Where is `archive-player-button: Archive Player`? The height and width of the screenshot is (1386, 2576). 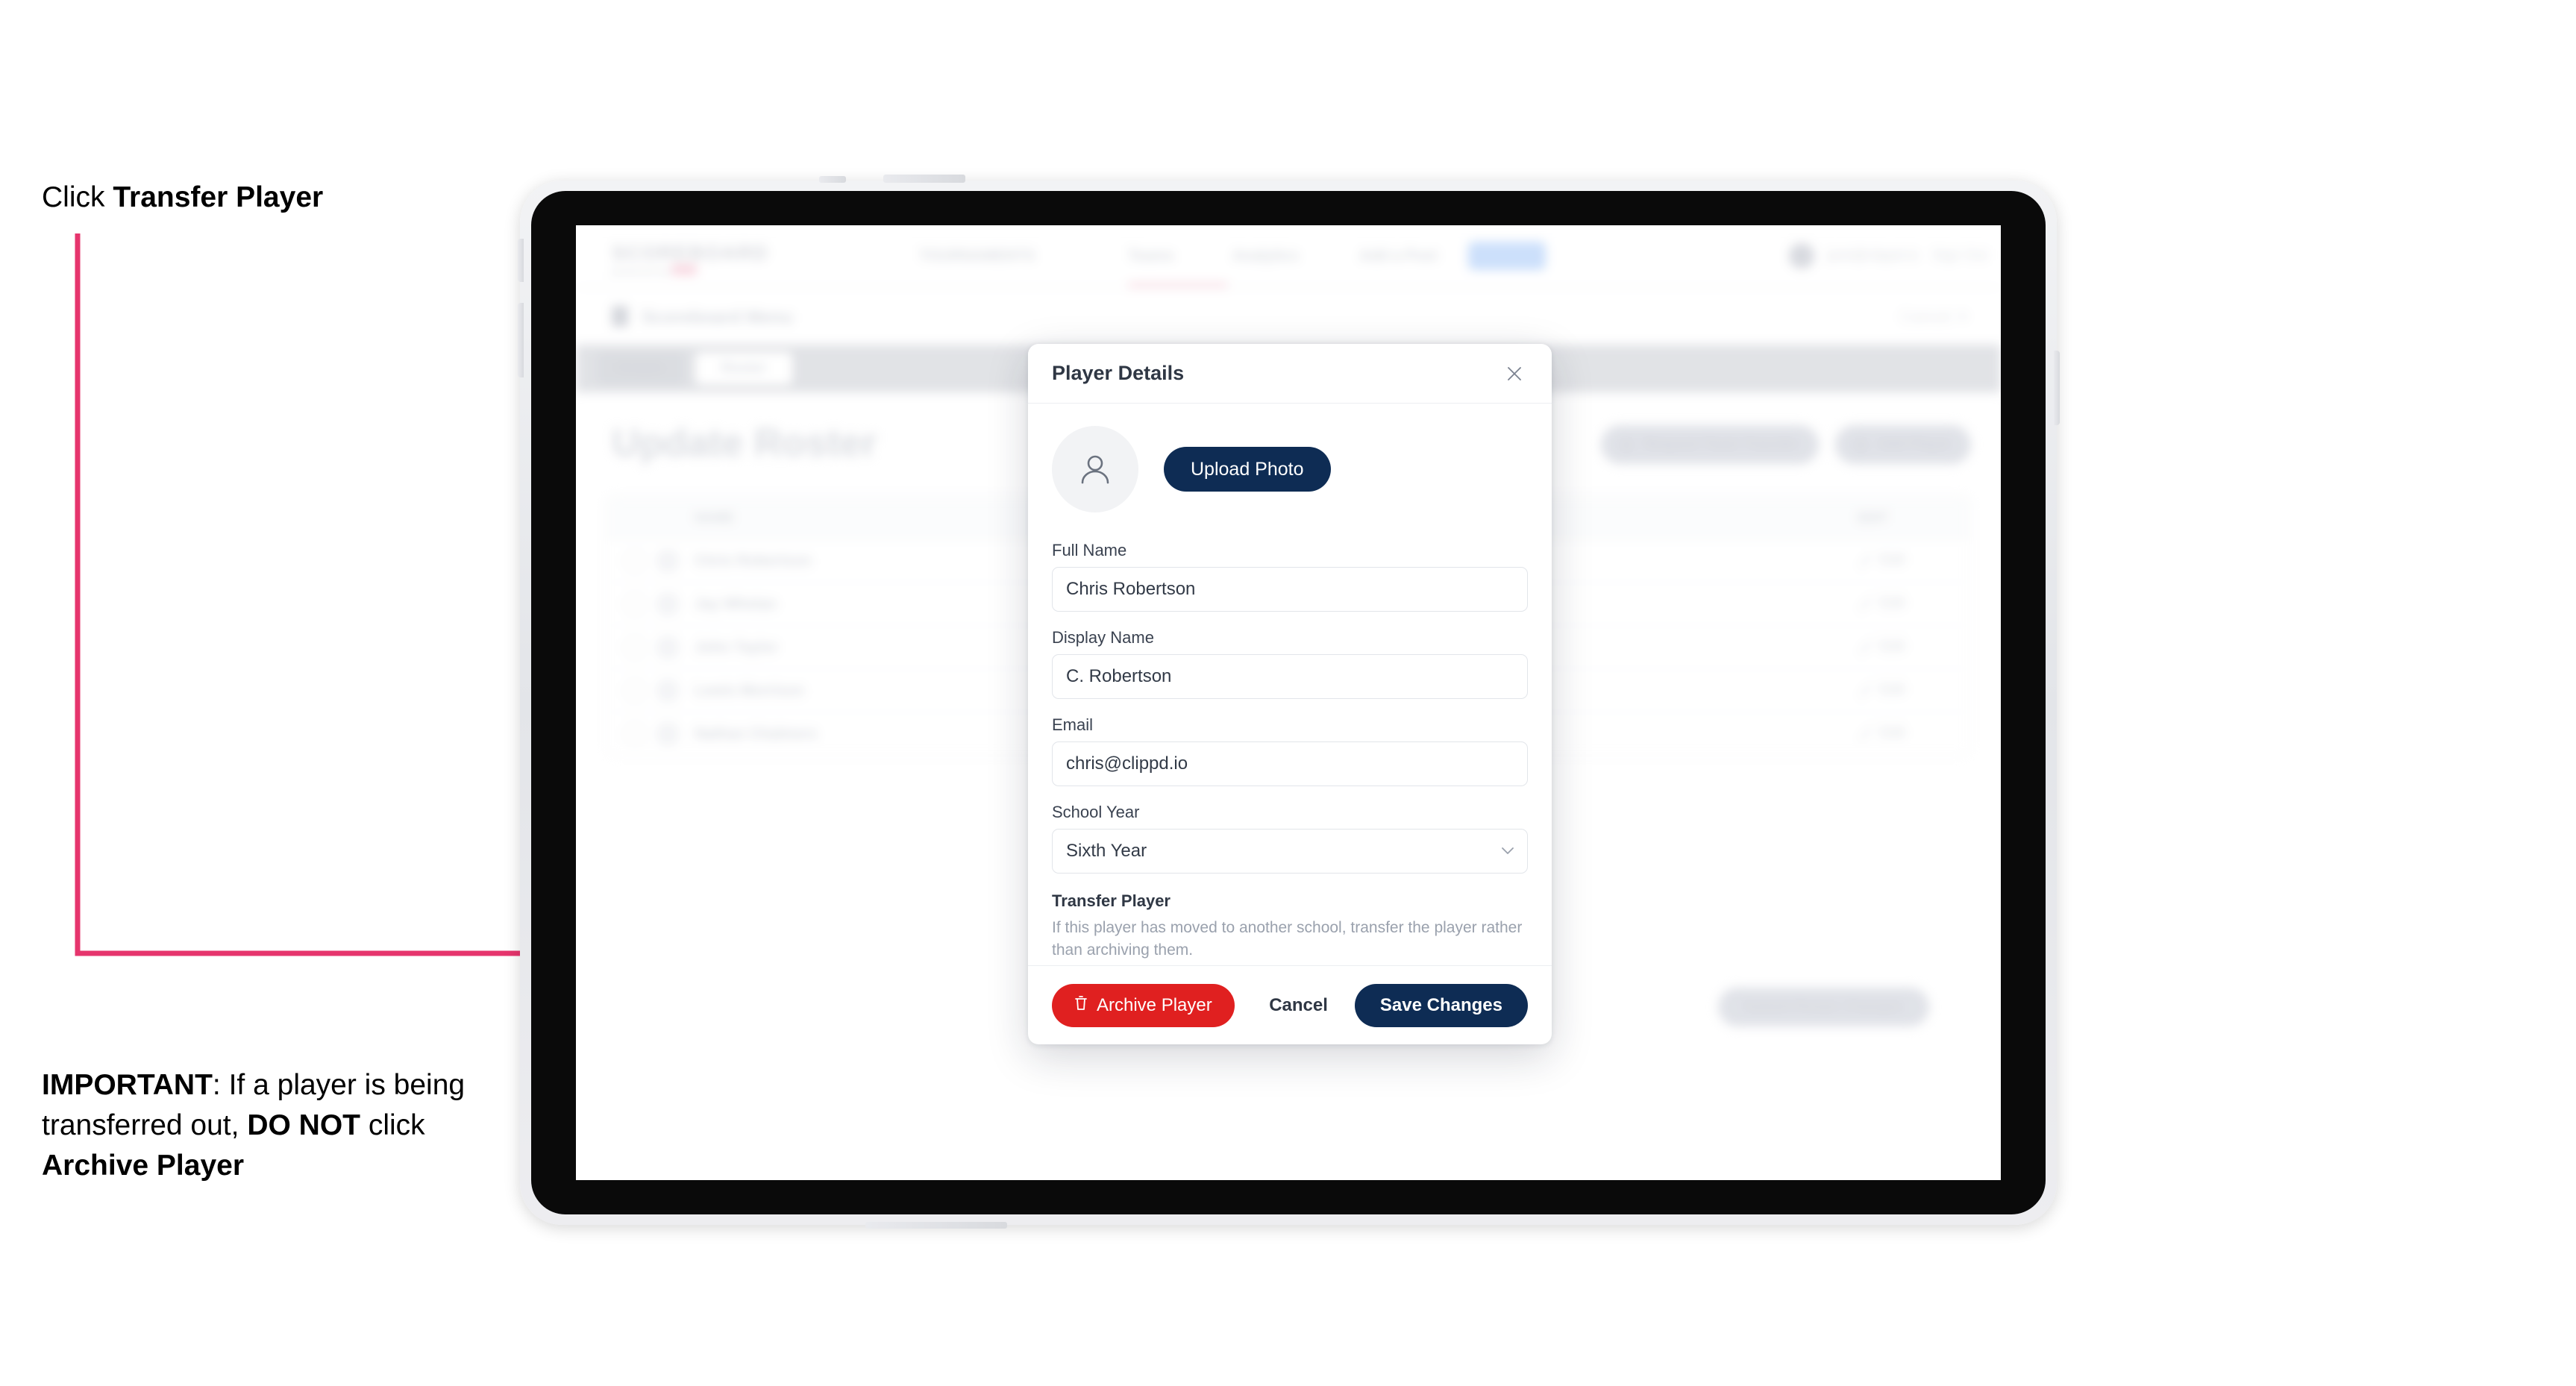
archive-player-button: Archive Player is located at coordinates (1143, 1005).